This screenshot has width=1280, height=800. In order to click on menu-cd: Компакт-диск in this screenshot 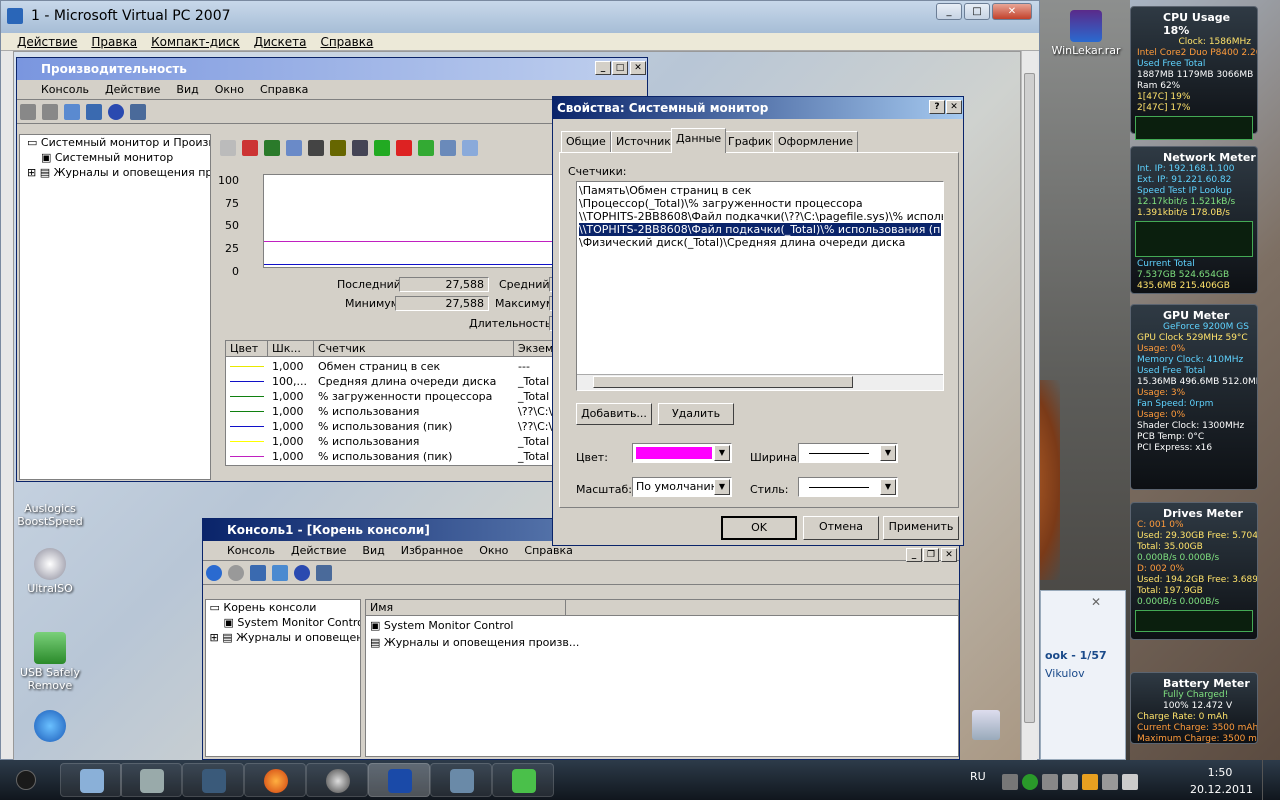, I will do `click(195, 42)`.